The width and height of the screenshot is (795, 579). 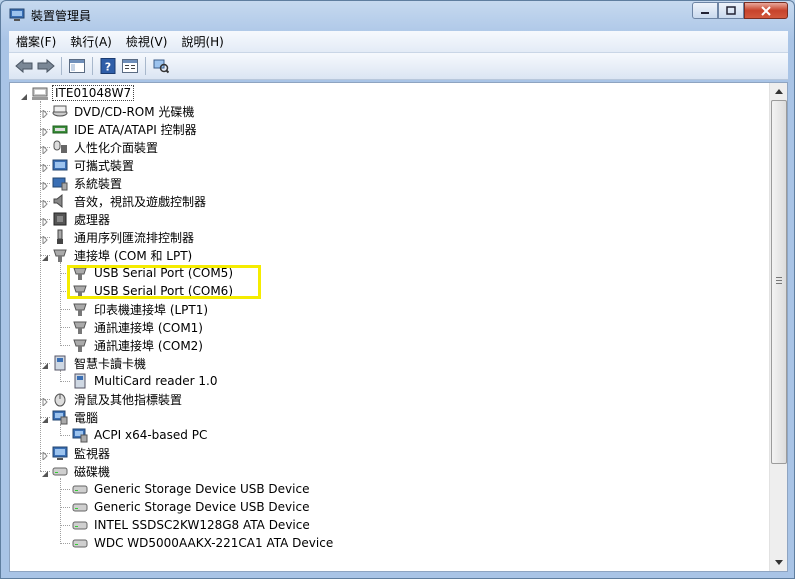 What do you see at coordinates (125, 129) in the screenshot?
I see `tree-category-node: IDE ATA/ATAPI 控制器` at bounding box center [125, 129].